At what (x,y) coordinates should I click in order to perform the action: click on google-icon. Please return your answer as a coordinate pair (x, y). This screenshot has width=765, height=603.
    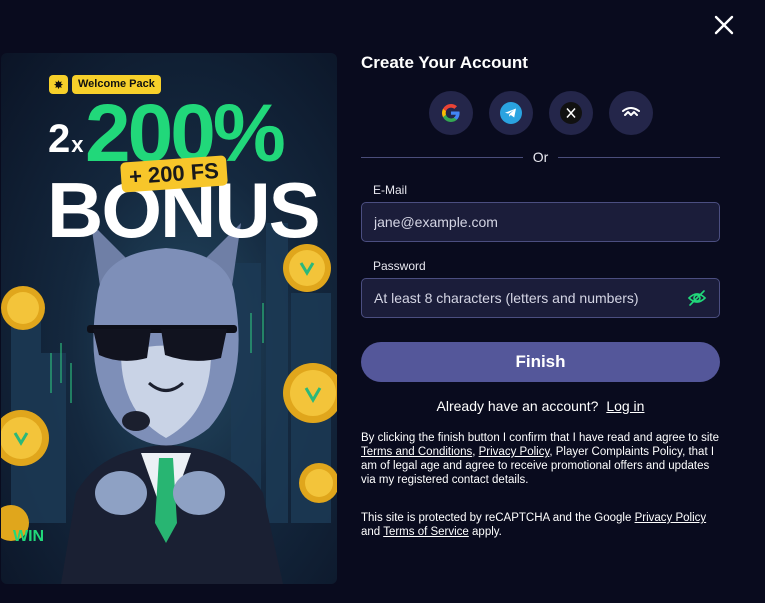
    Looking at the image, I should click on (451, 113).